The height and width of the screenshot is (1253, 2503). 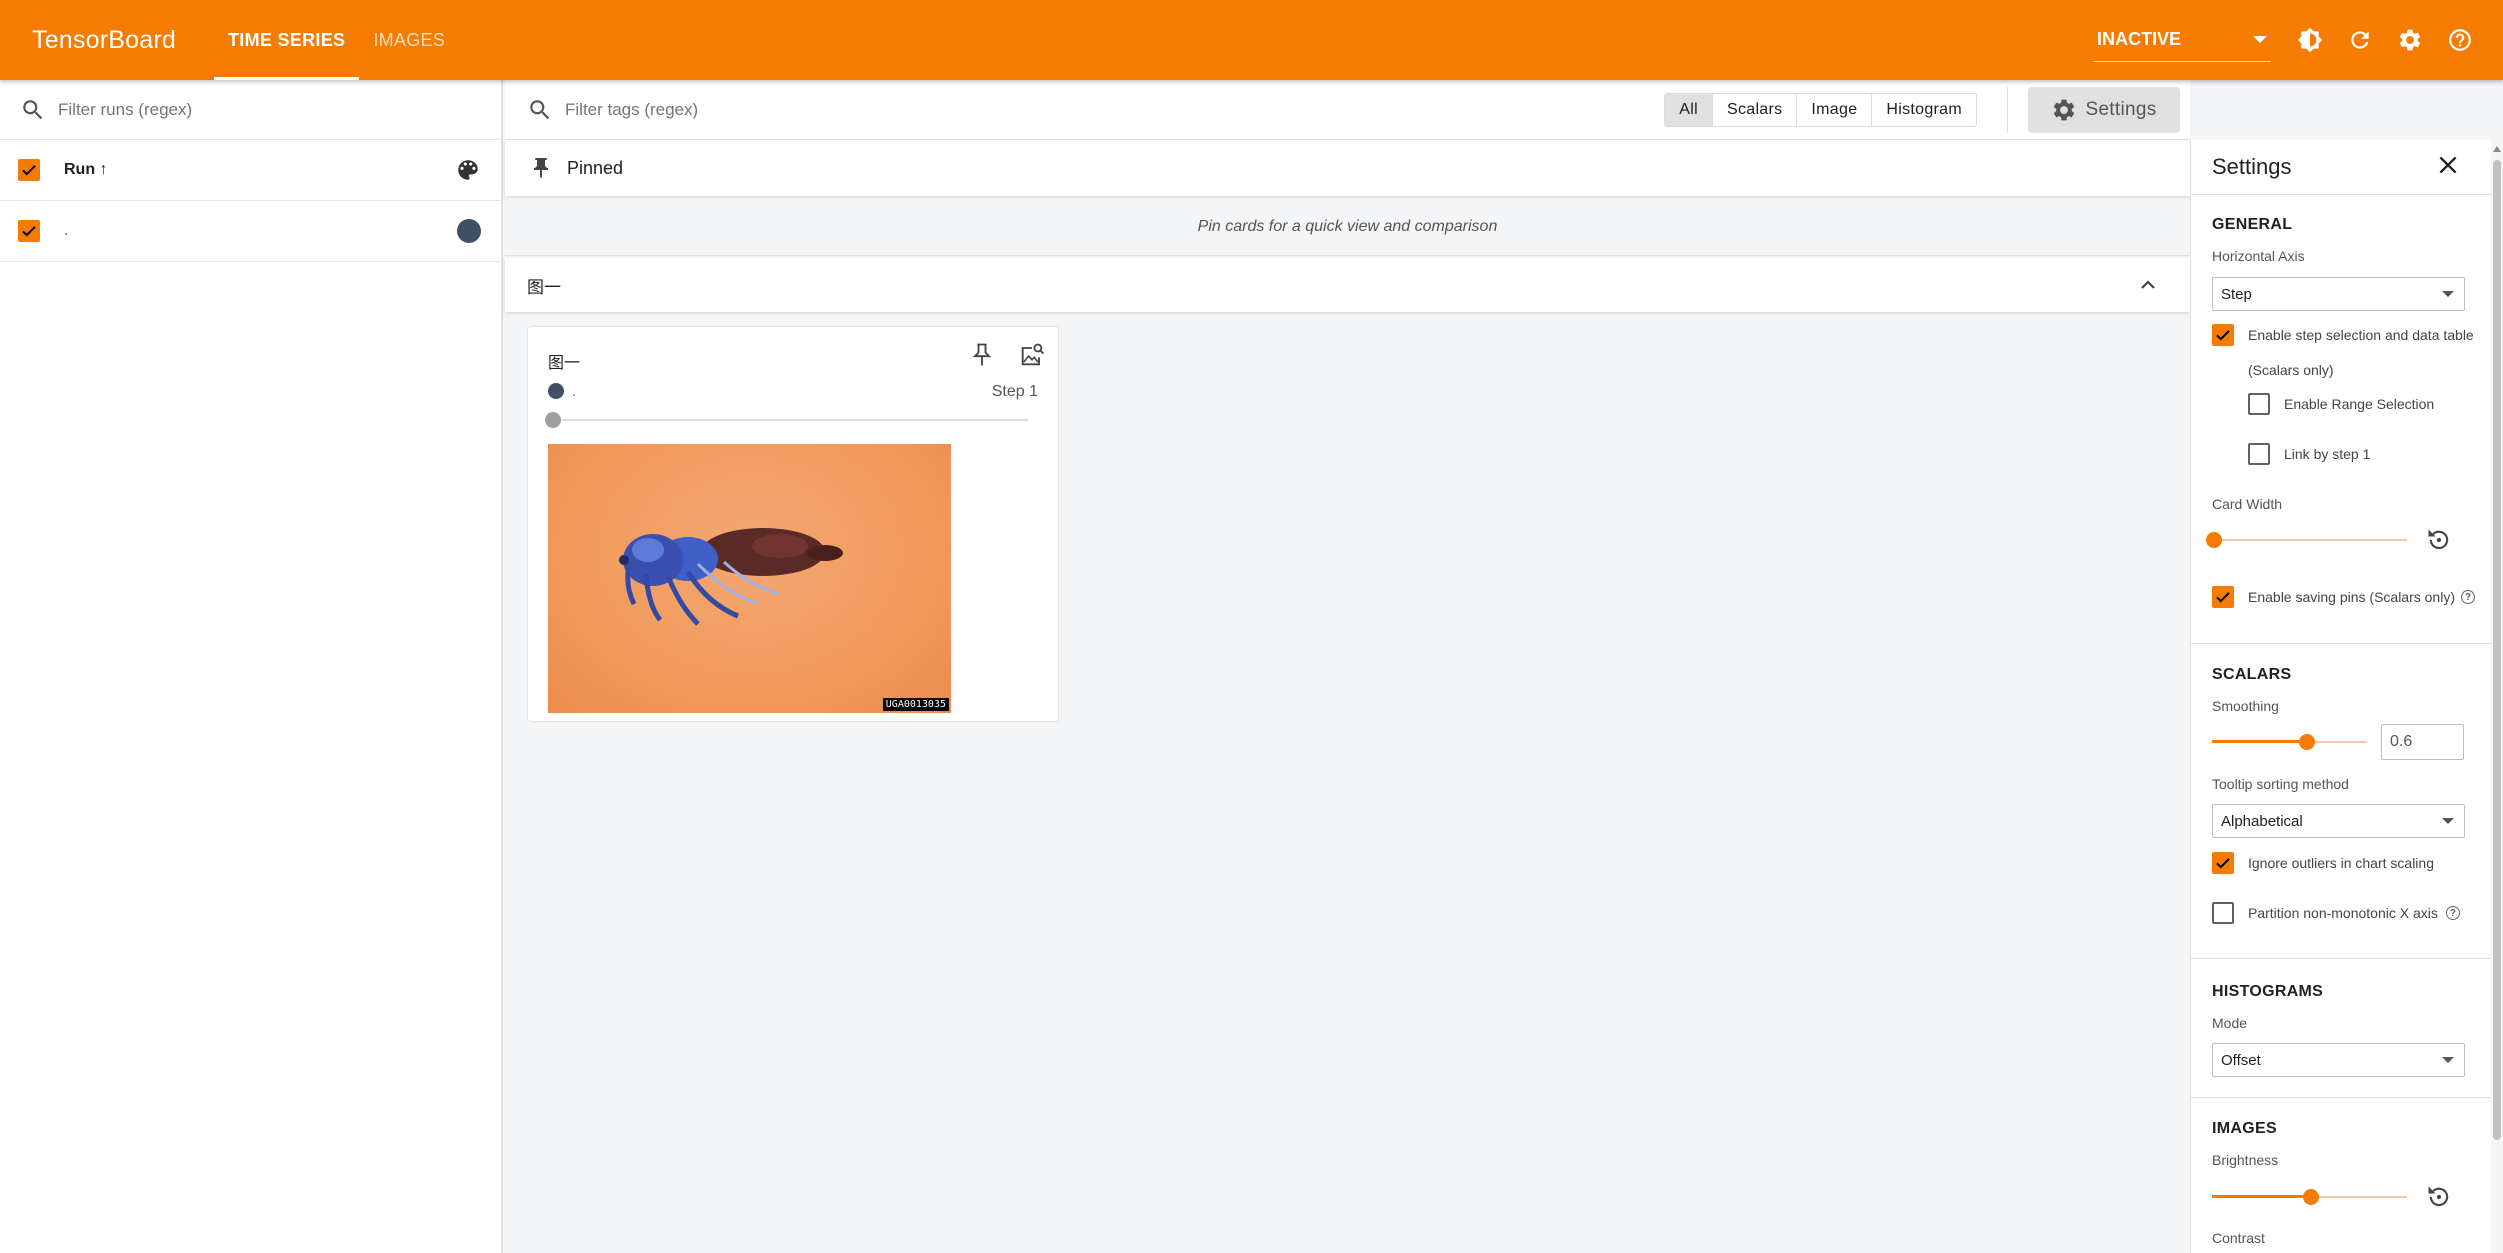 I want to click on tab-time-series: TIME SERIES, so click(x=287, y=40).